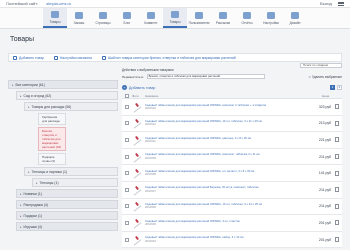 This screenshot has height=250, width=350. I want to click on nav-item-3: Блог, so click(127, 18).